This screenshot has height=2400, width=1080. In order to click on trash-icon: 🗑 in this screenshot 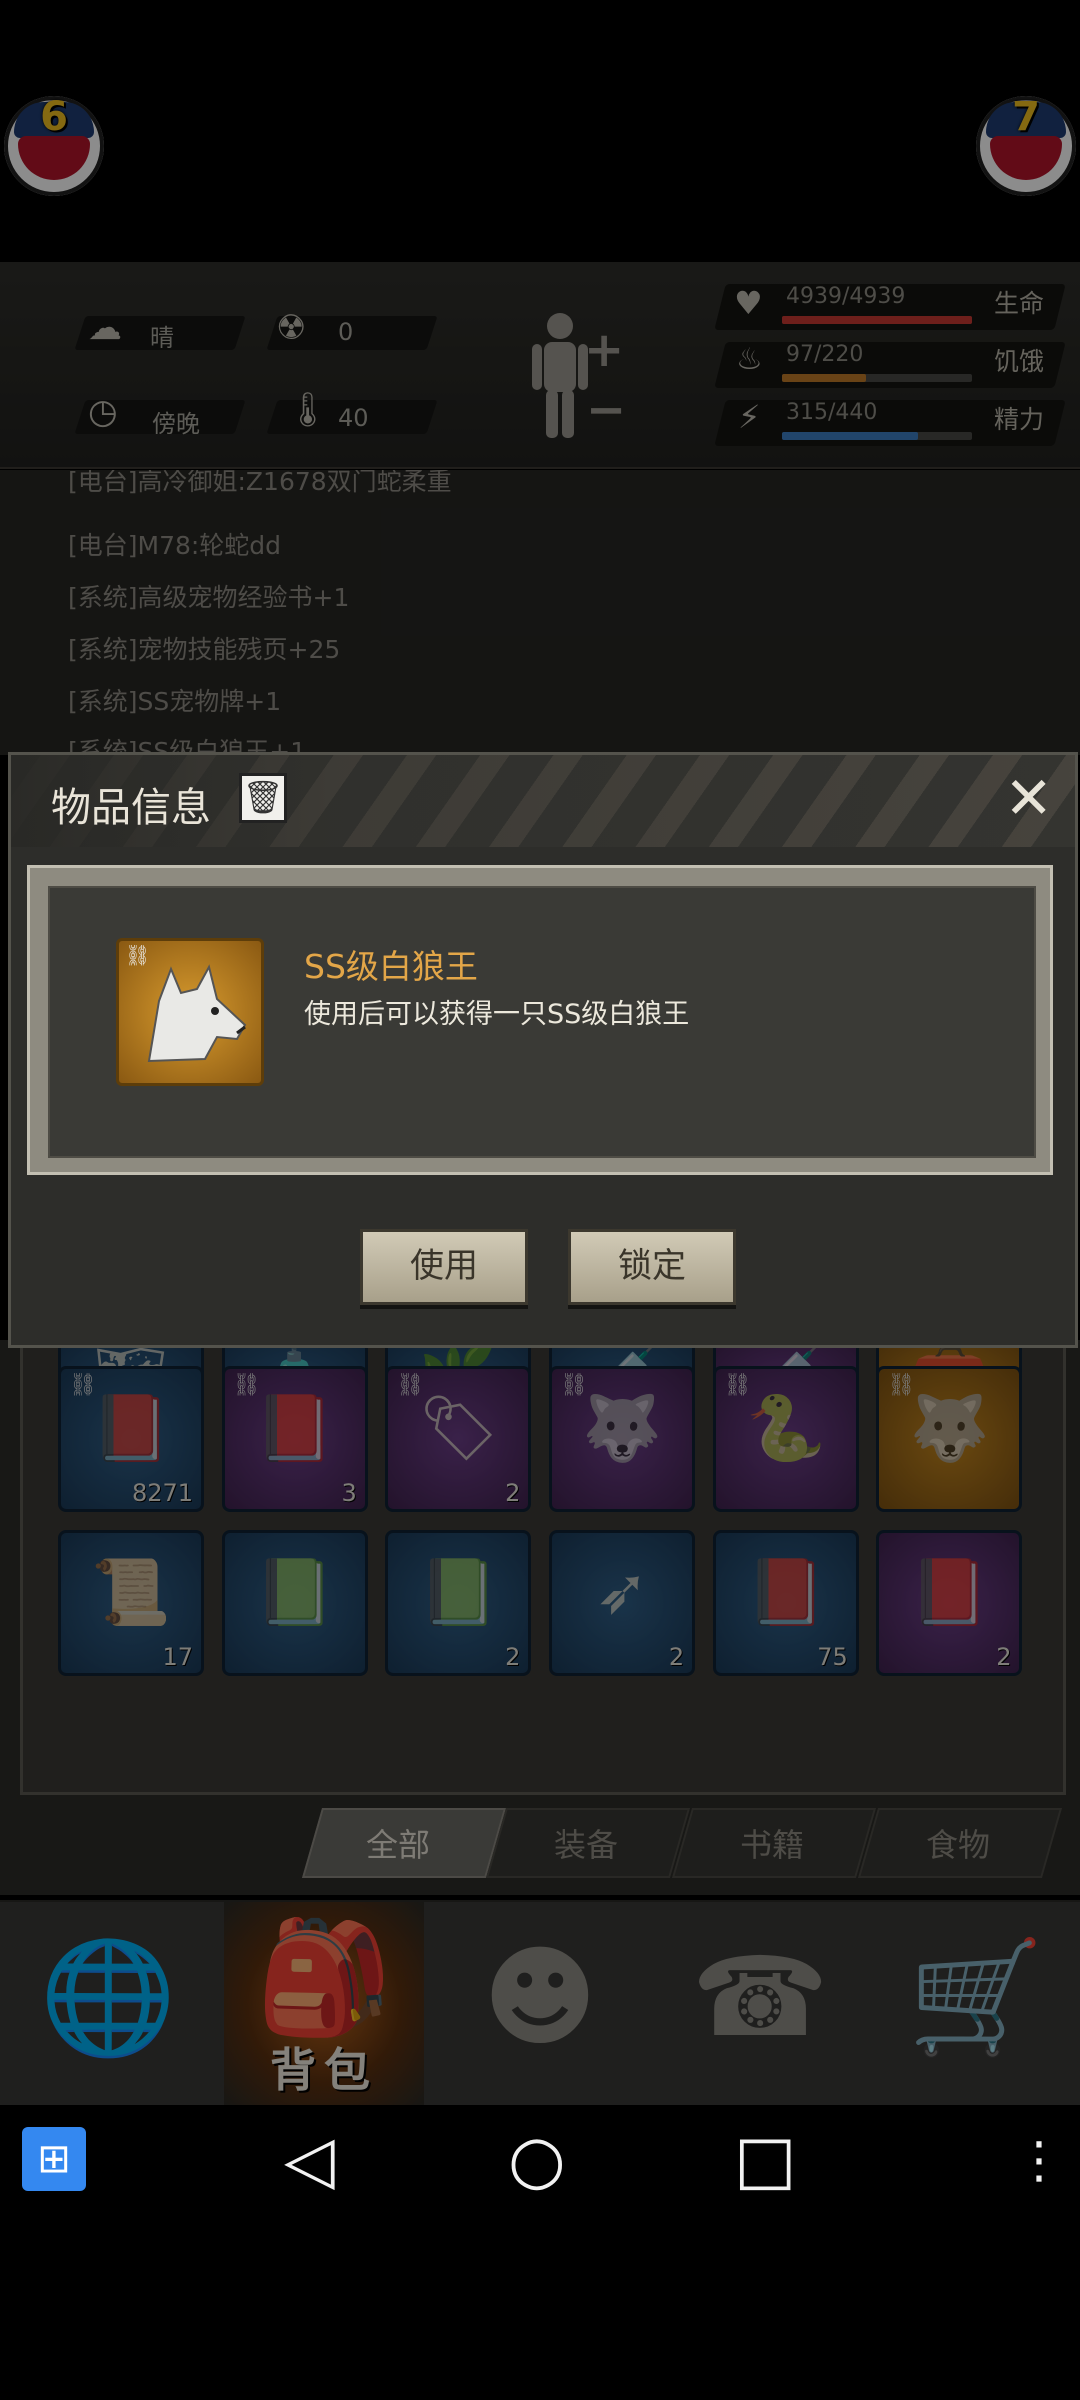, I will do `click(263, 798)`.